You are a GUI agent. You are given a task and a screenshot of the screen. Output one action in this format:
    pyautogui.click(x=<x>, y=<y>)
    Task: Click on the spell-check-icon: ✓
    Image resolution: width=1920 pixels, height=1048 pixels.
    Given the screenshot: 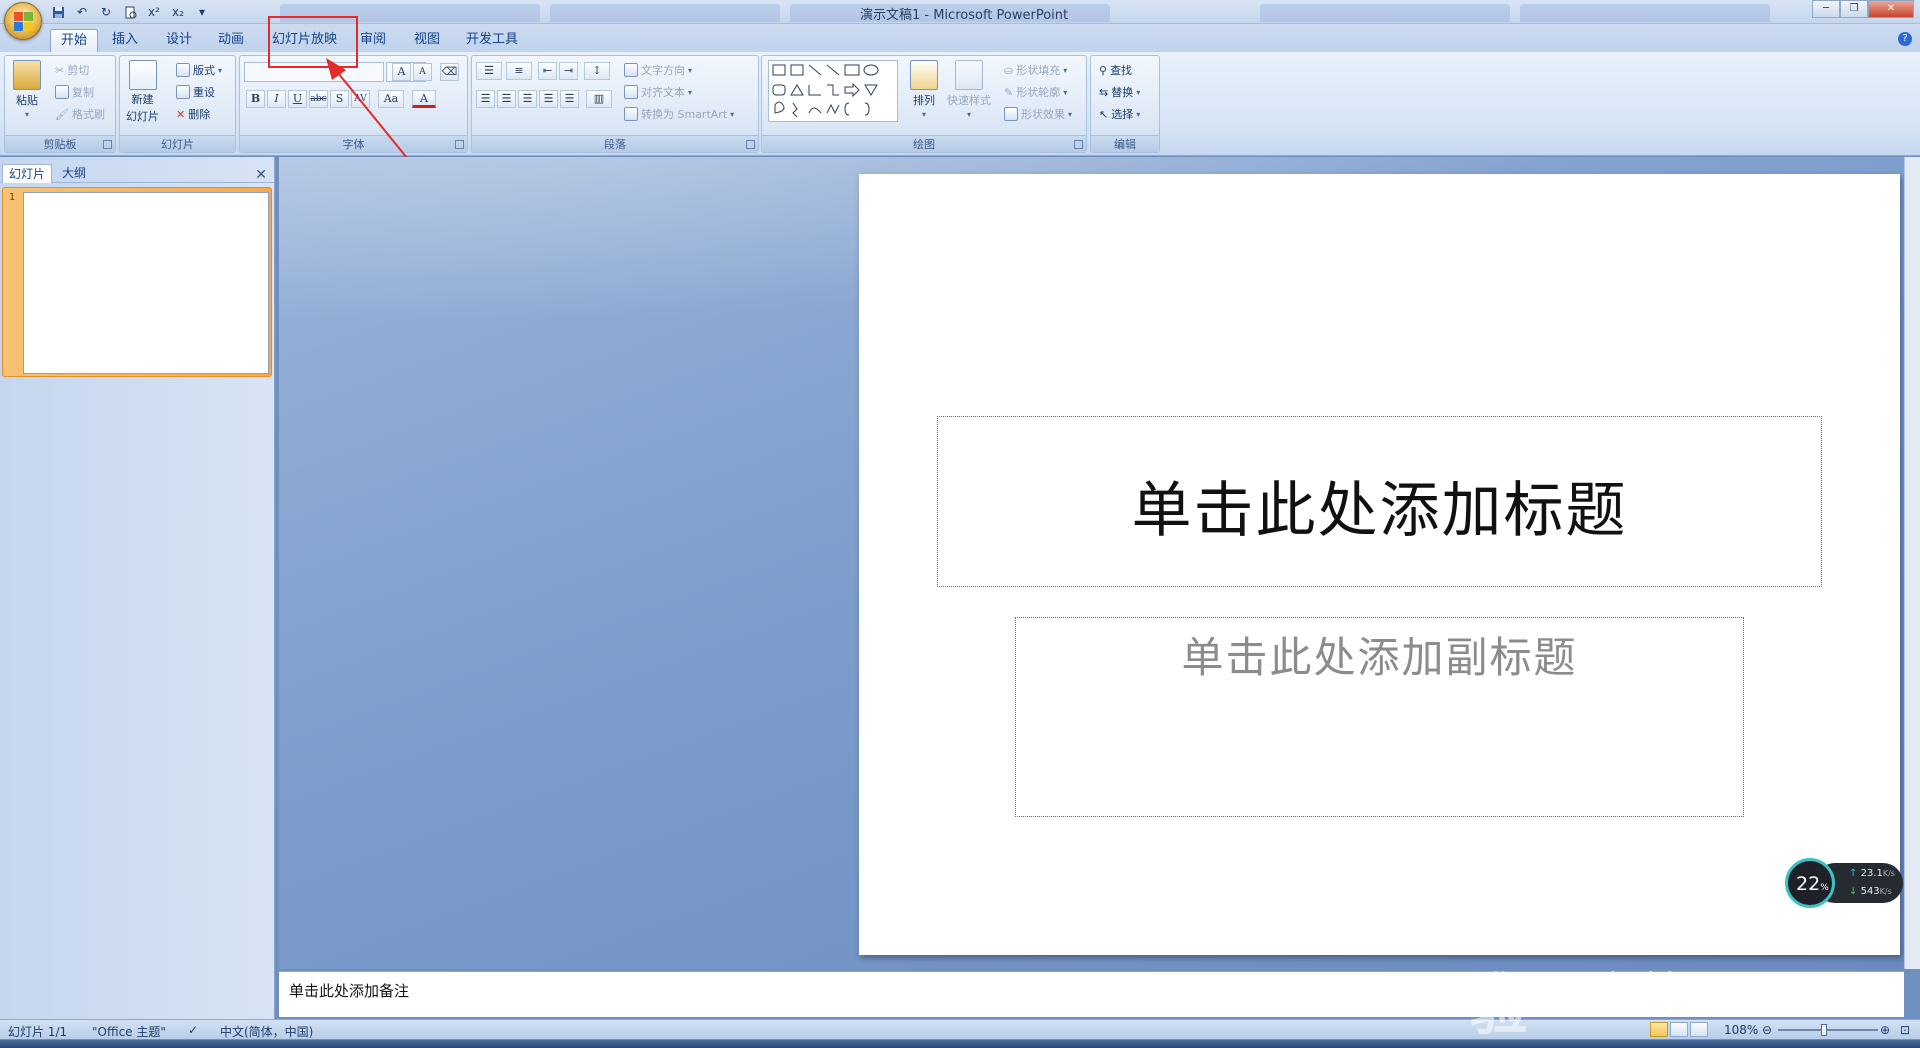 What is the action you would take?
    pyautogui.click(x=193, y=1030)
    